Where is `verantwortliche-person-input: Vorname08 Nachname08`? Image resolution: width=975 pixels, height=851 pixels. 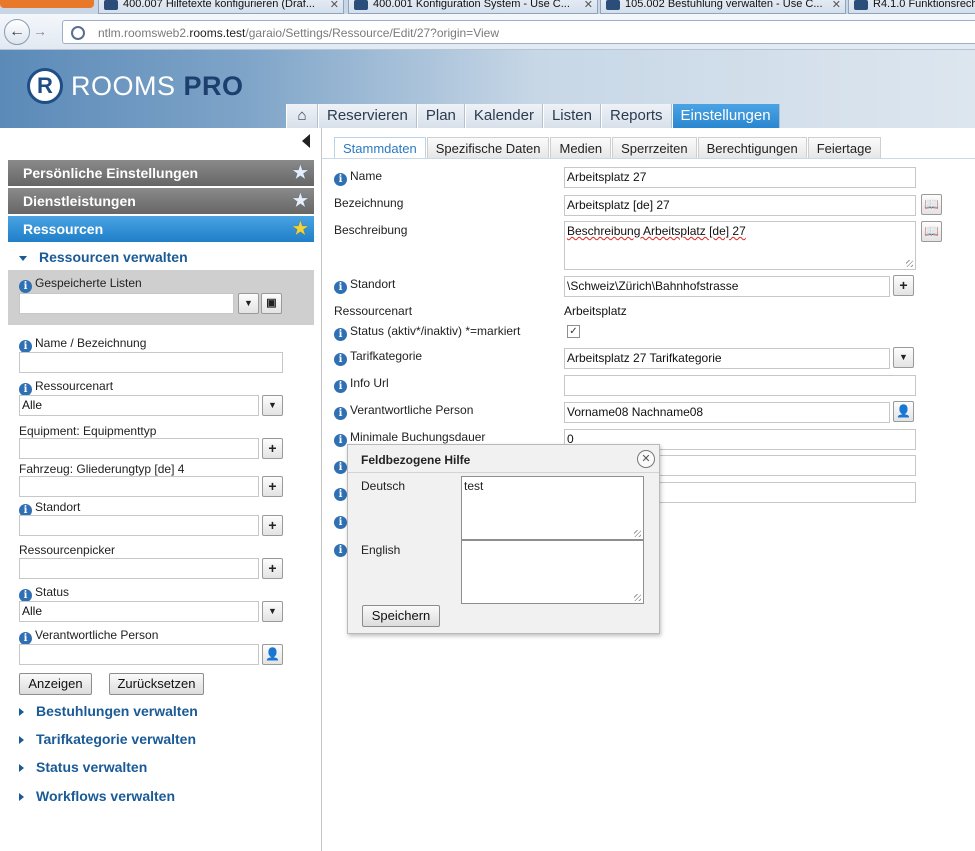 verantwortliche-person-input: Vorname08 Nachname08 is located at coordinates (727, 412).